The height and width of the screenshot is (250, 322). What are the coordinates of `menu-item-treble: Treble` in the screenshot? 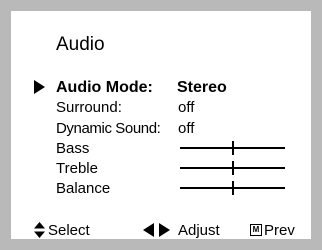 It's located at (77, 168).